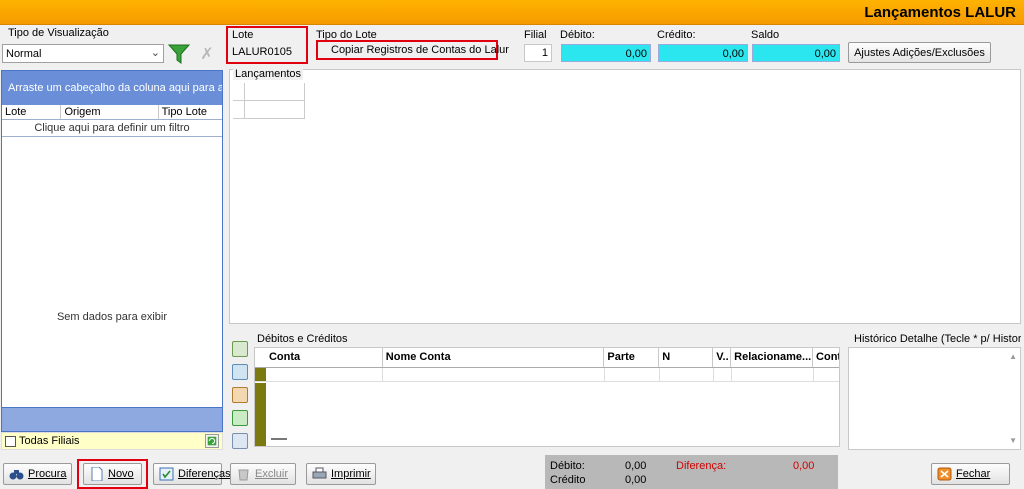  What do you see at coordinates (112, 419) in the screenshot?
I see `grid-footer` at bounding box center [112, 419].